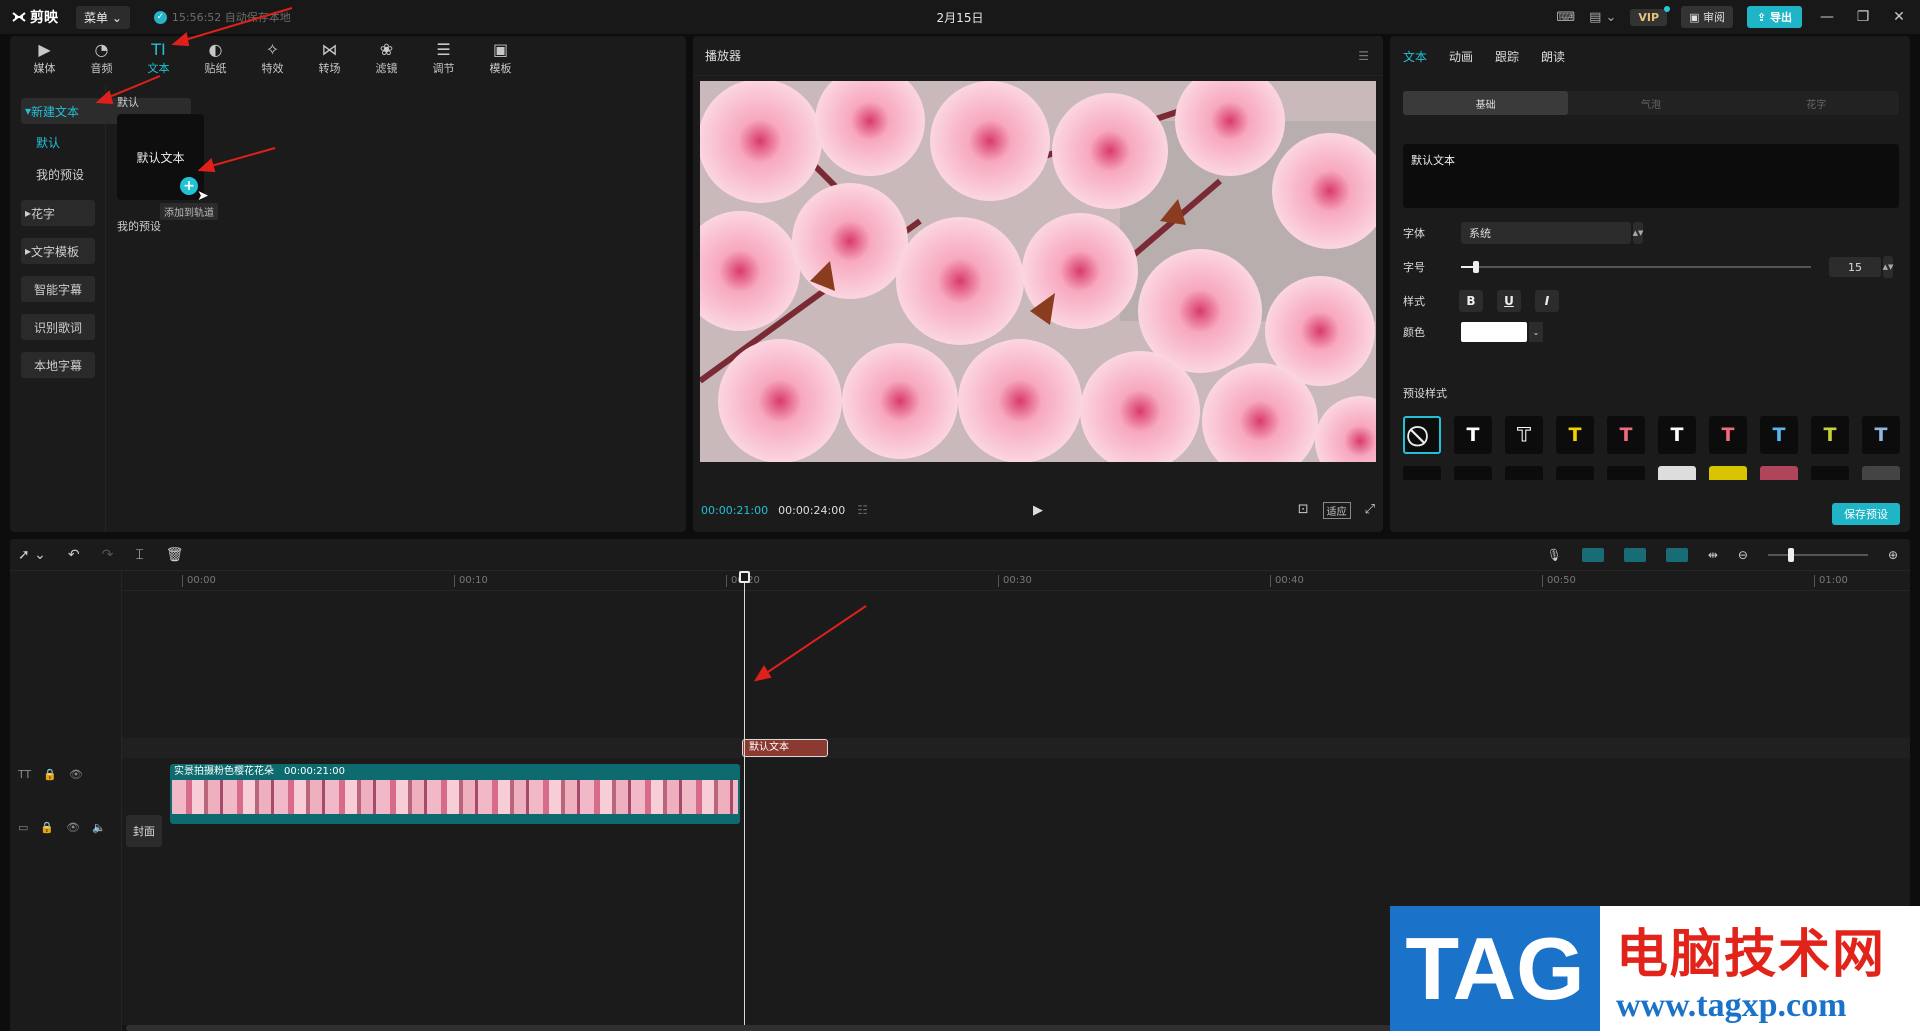 The height and width of the screenshot is (1031, 1920). Describe the element at coordinates (1651, 176) in the screenshot. I see `text-content-input: 默认文本` at that location.